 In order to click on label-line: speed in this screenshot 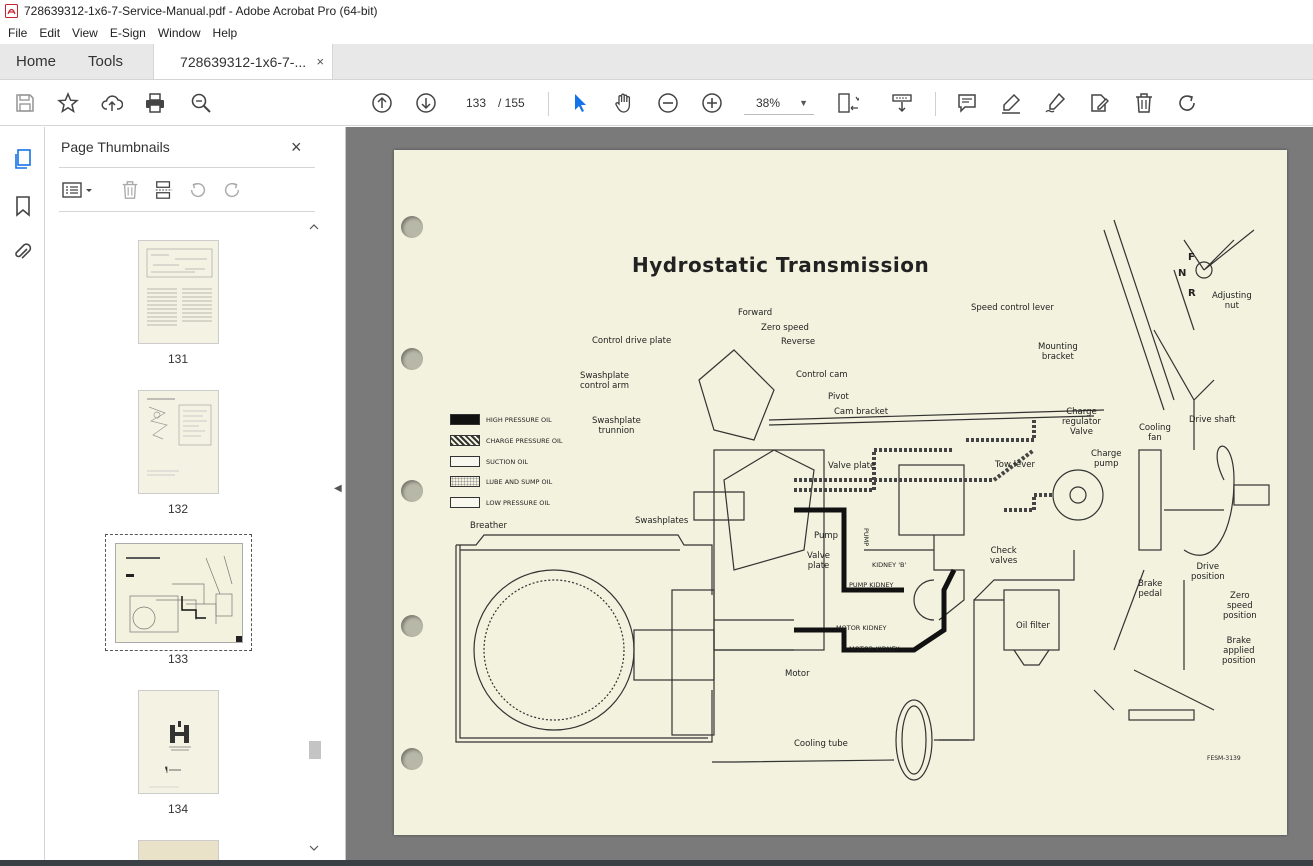, I will do `click(1239, 606)`.